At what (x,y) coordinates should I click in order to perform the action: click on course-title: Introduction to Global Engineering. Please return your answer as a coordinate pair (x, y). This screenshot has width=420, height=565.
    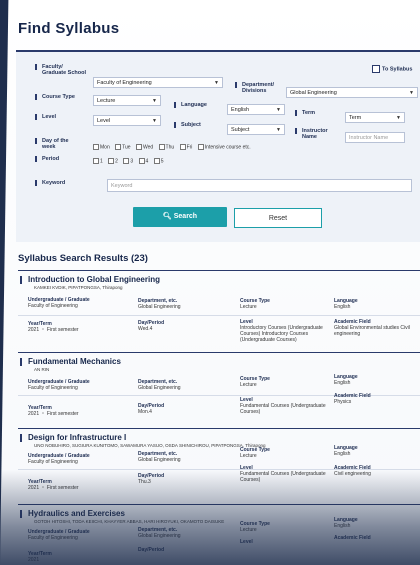
    Looking at the image, I should click on (90, 279).